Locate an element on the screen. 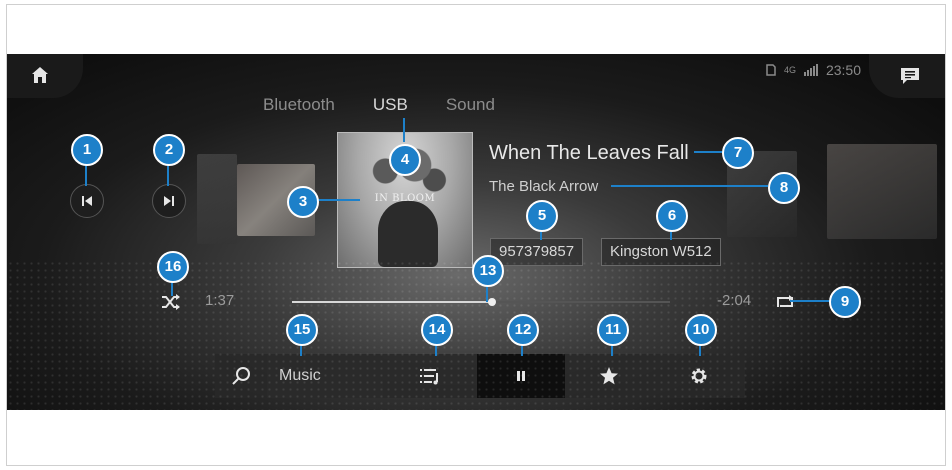 This screenshot has width=952, height=470. callout-13: 13 is located at coordinates (488, 271).